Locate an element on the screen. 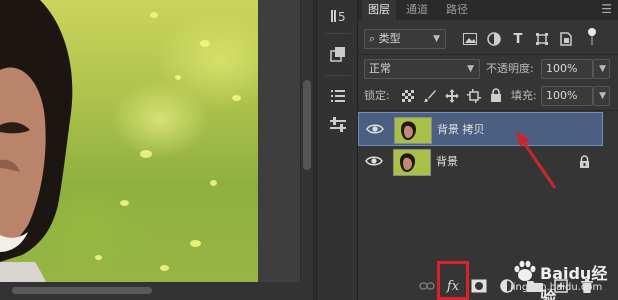  libraries-icon is located at coordinates (338, 54).